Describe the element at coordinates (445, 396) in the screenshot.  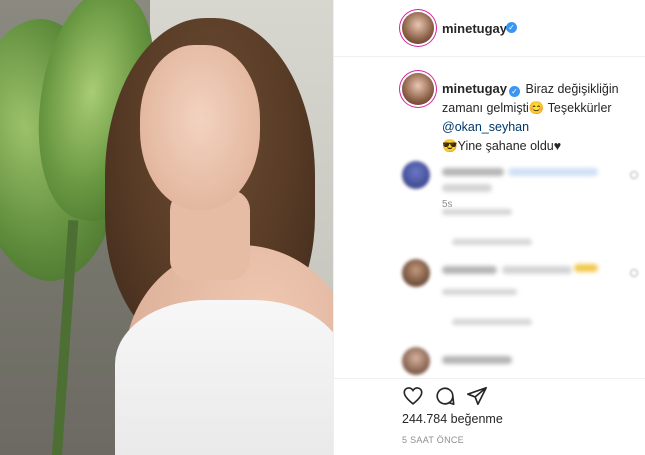
I see `comment-icon` at that location.